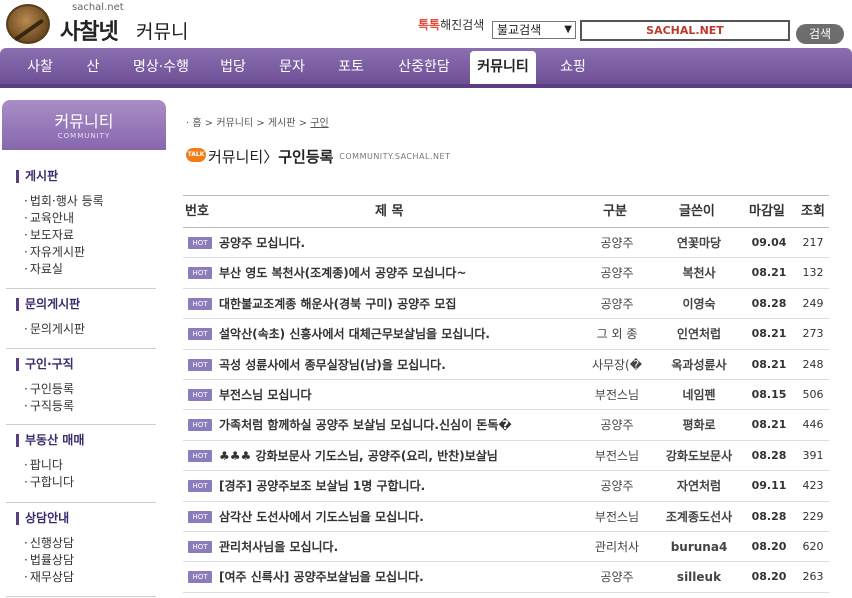  I want to click on header-views: 조회, so click(813, 211).